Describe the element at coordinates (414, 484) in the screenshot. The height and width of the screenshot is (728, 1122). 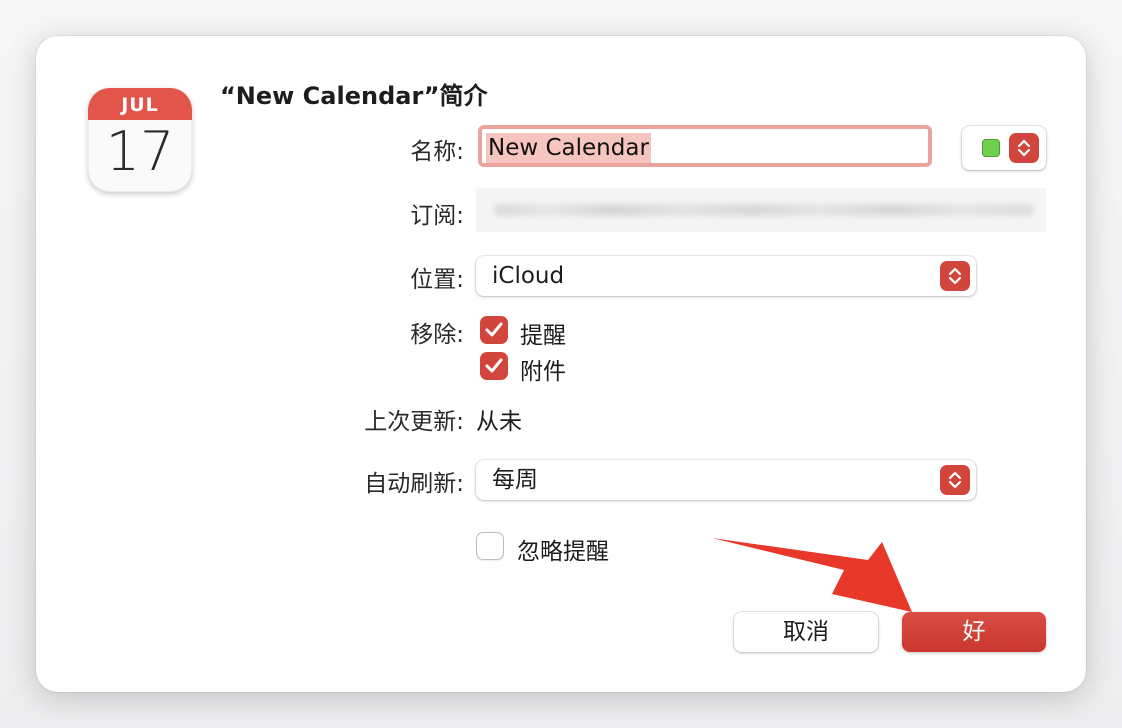
I see `auto-refresh-label: 自动刷新:` at that location.